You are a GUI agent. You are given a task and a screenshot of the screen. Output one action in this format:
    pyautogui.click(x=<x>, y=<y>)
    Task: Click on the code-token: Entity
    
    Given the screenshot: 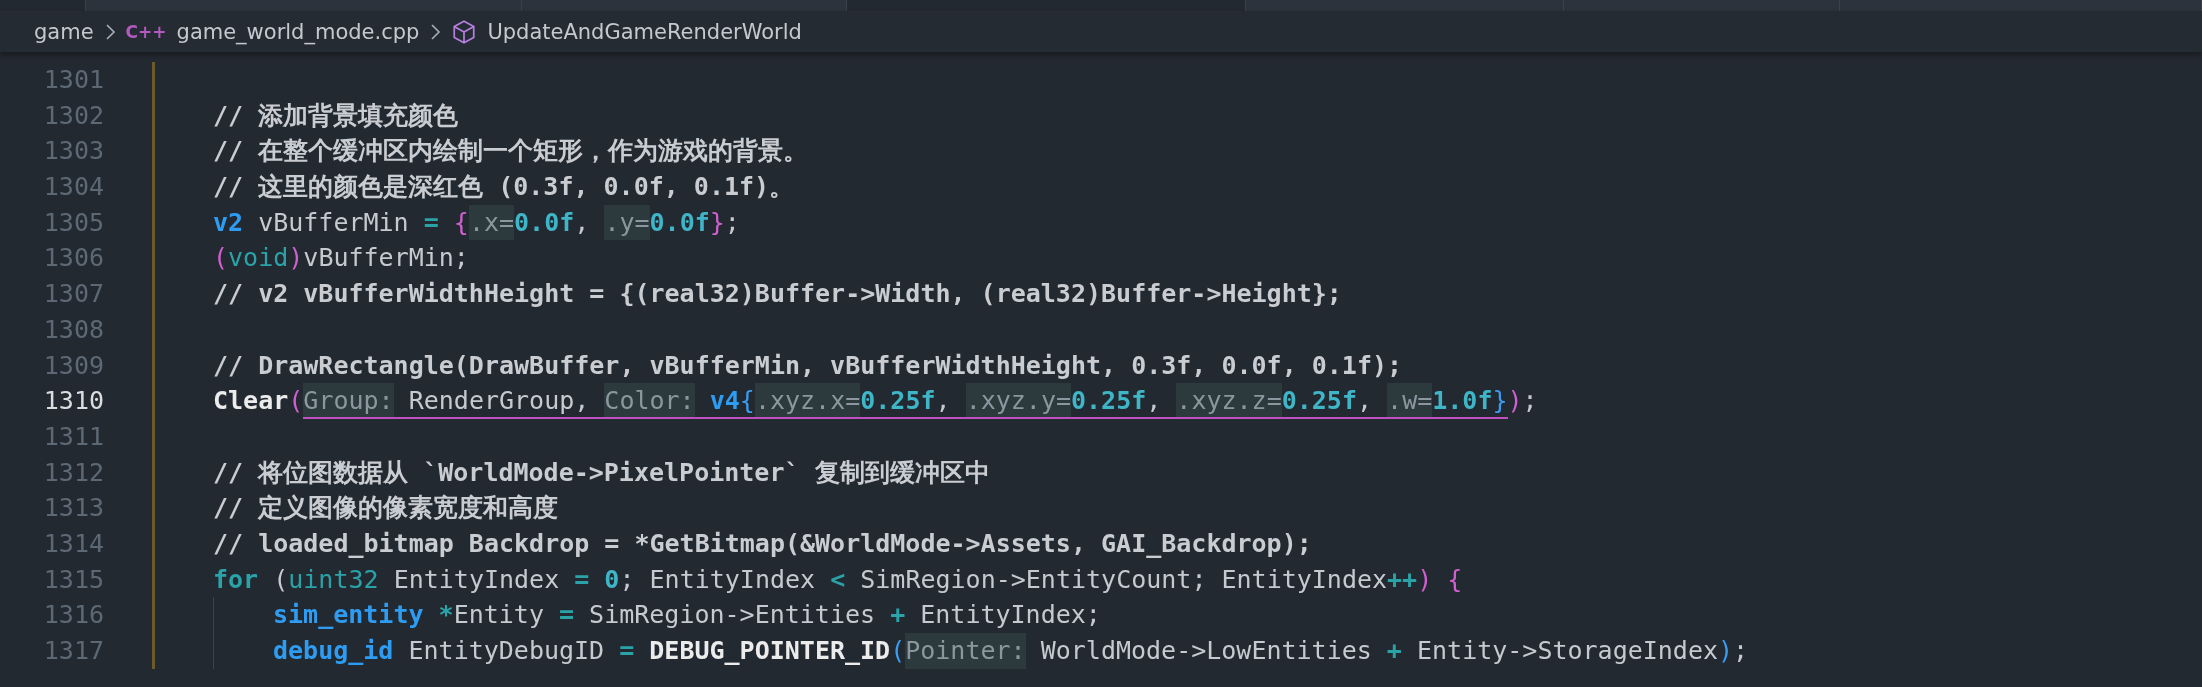 What is the action you would take?
    pyautogui.click(x=499, y=615)
    